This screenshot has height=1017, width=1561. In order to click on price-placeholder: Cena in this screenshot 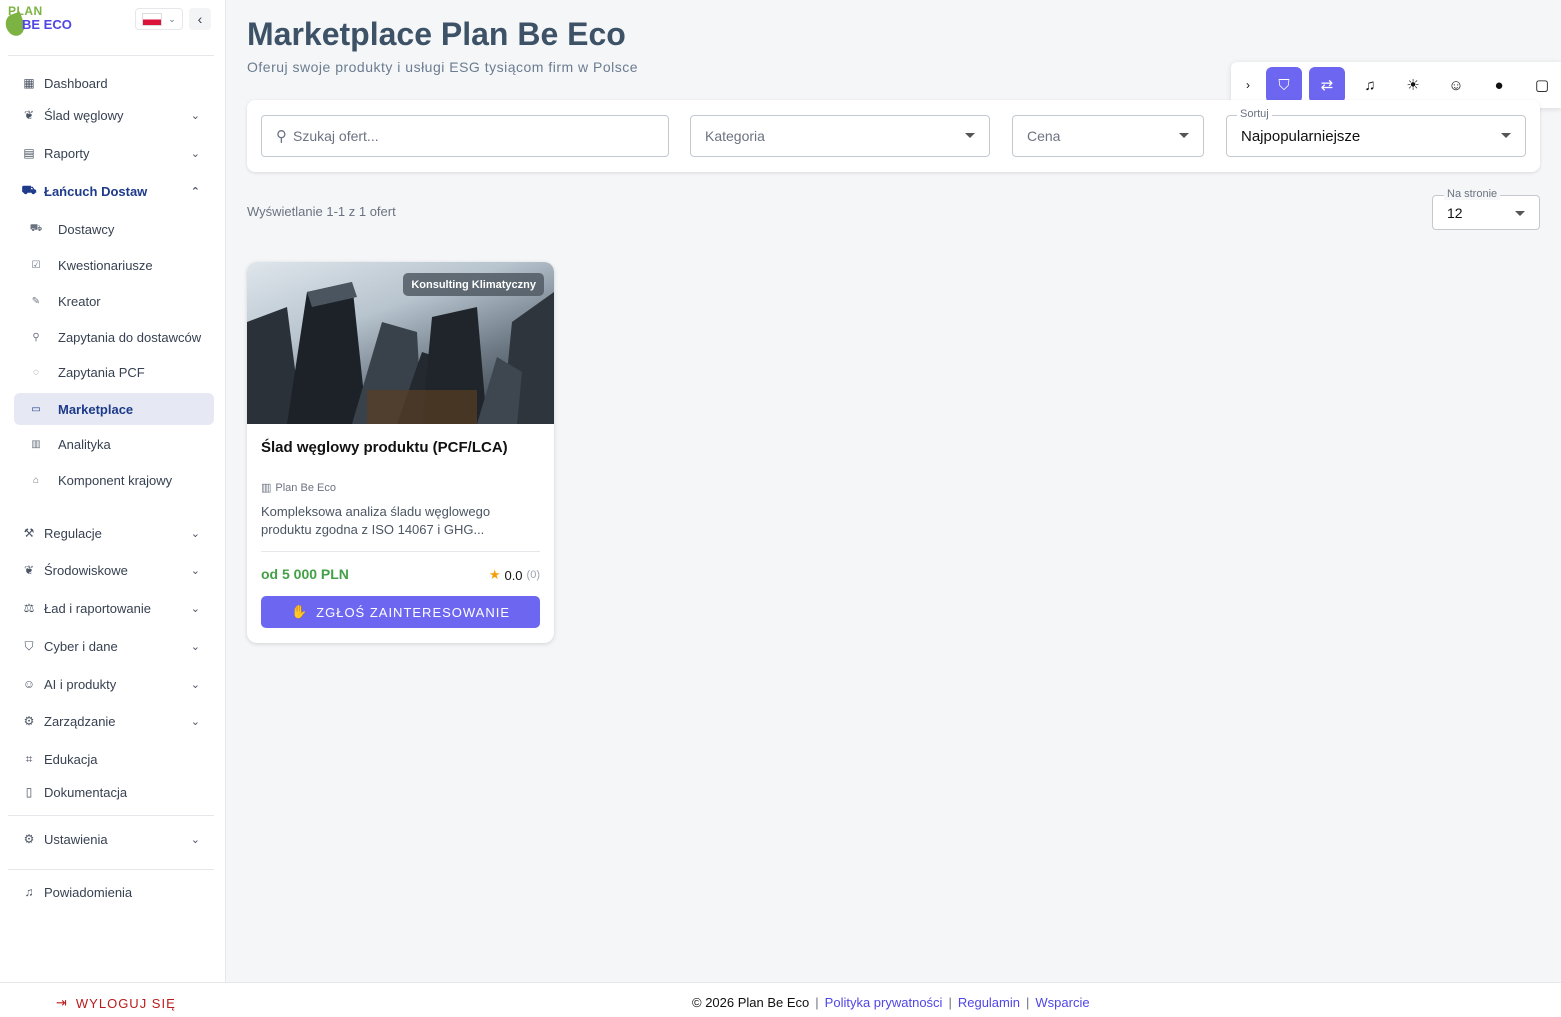, I will do `click(1044, 136)`.